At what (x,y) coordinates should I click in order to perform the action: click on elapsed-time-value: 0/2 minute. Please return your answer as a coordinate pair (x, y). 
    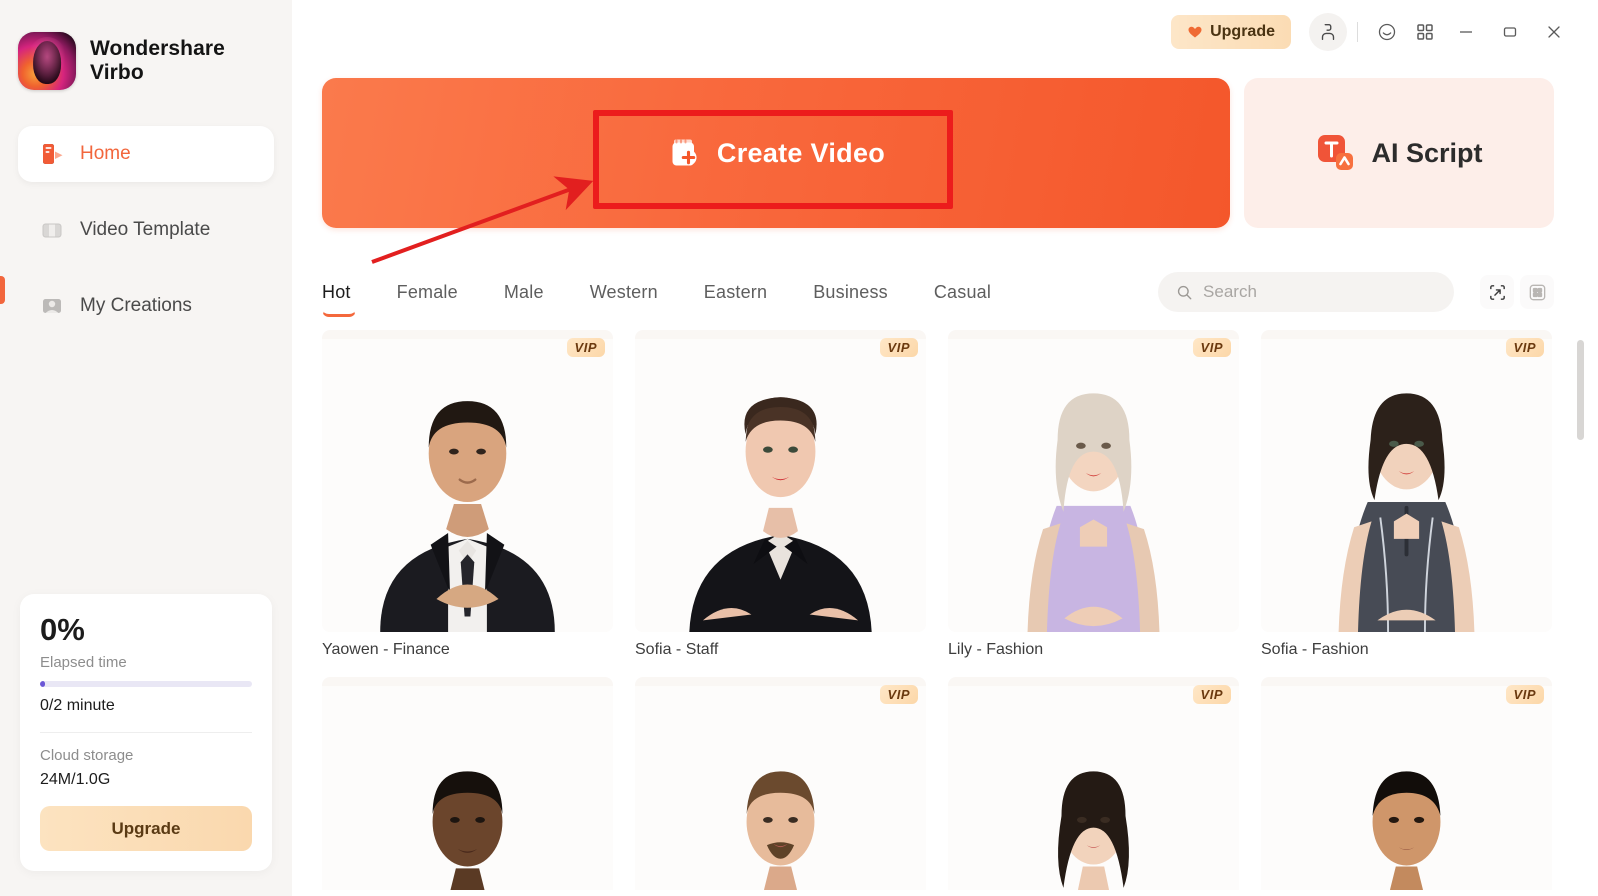
    Looking at the image, I should click on (77, 705).